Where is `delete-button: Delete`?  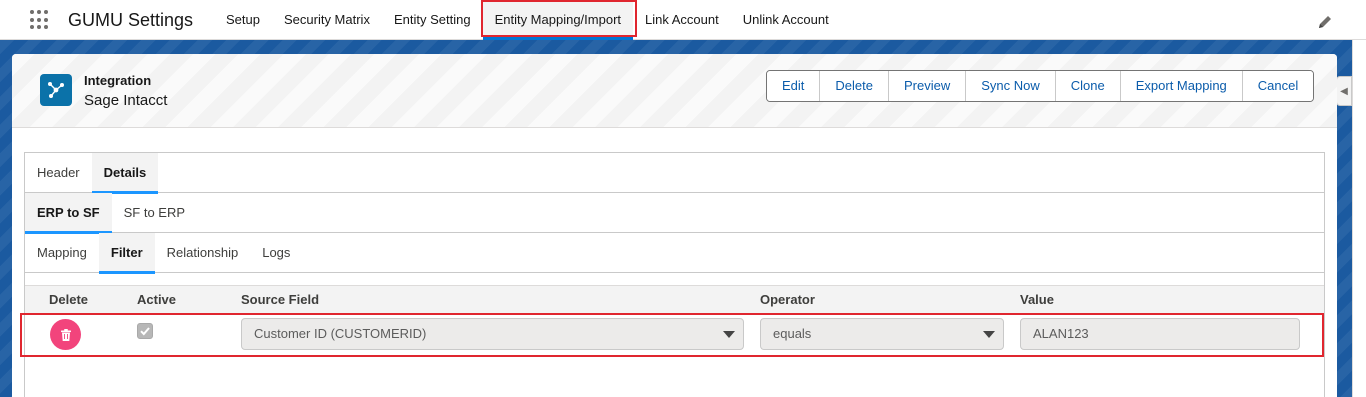 delete-button: Delete is located at coordinates (853, 86).